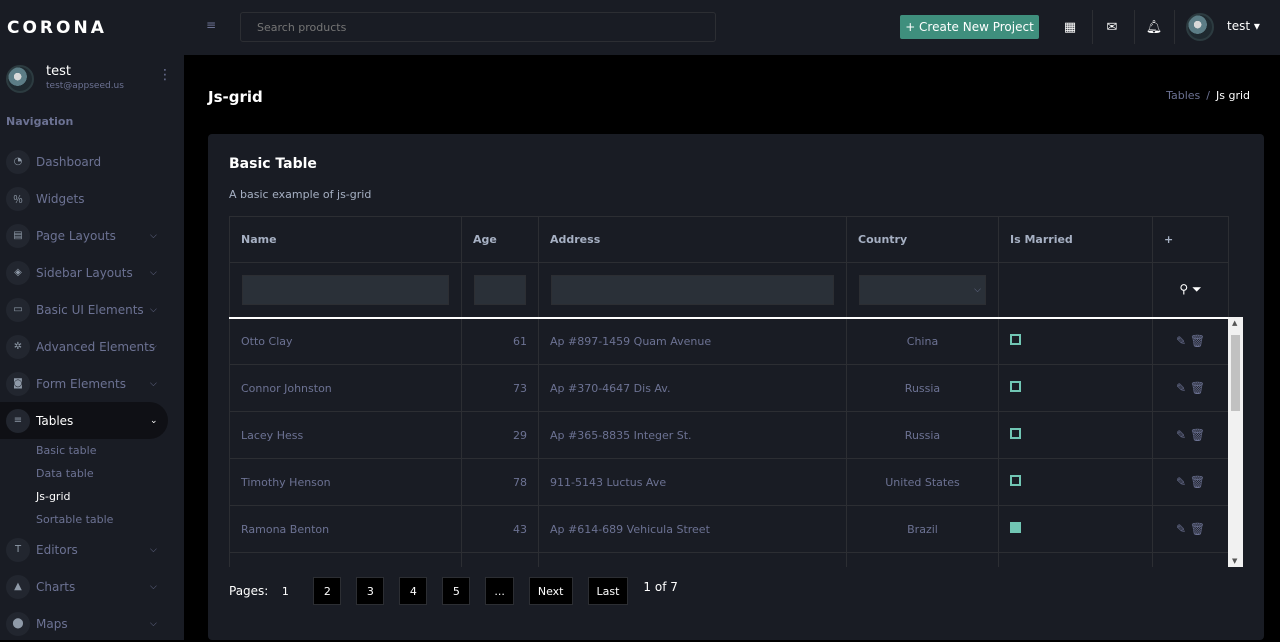 The height and width of the screenshot is (642, 1280). Describe the element at coordinates (92, 309) in the screenshot. I see `sidebar-item-basic-ui: ▭ Basic UI Elements ⌵` at that location.